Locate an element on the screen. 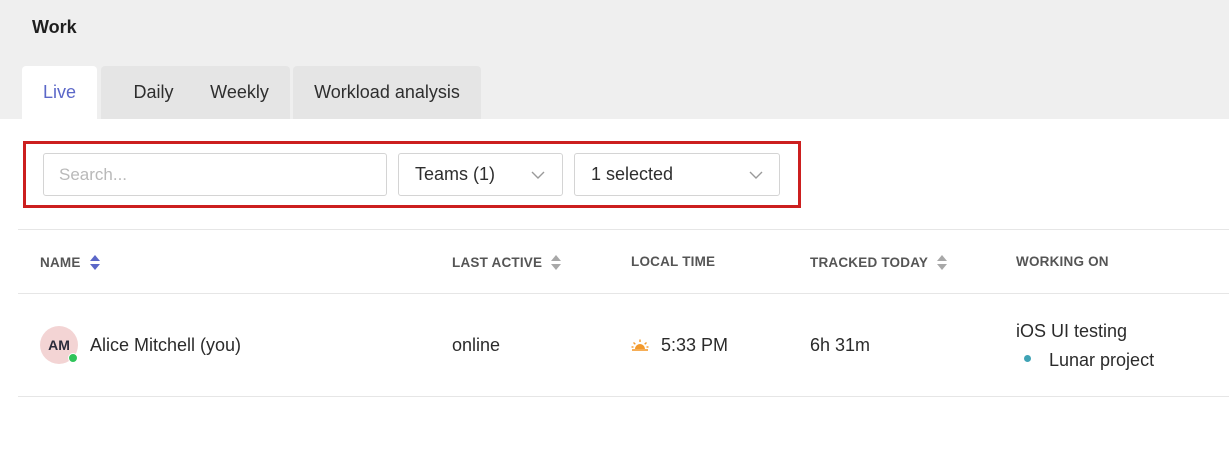 This screenshot has height=451, width=1229. column-header-label: LAST ACTIVE is located at coordinates (497, 262).